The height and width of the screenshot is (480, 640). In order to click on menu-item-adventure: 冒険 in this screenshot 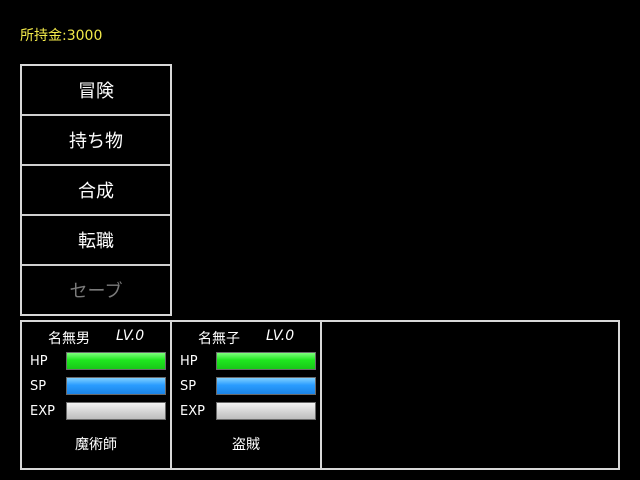, I will do `click(96, 91)`.